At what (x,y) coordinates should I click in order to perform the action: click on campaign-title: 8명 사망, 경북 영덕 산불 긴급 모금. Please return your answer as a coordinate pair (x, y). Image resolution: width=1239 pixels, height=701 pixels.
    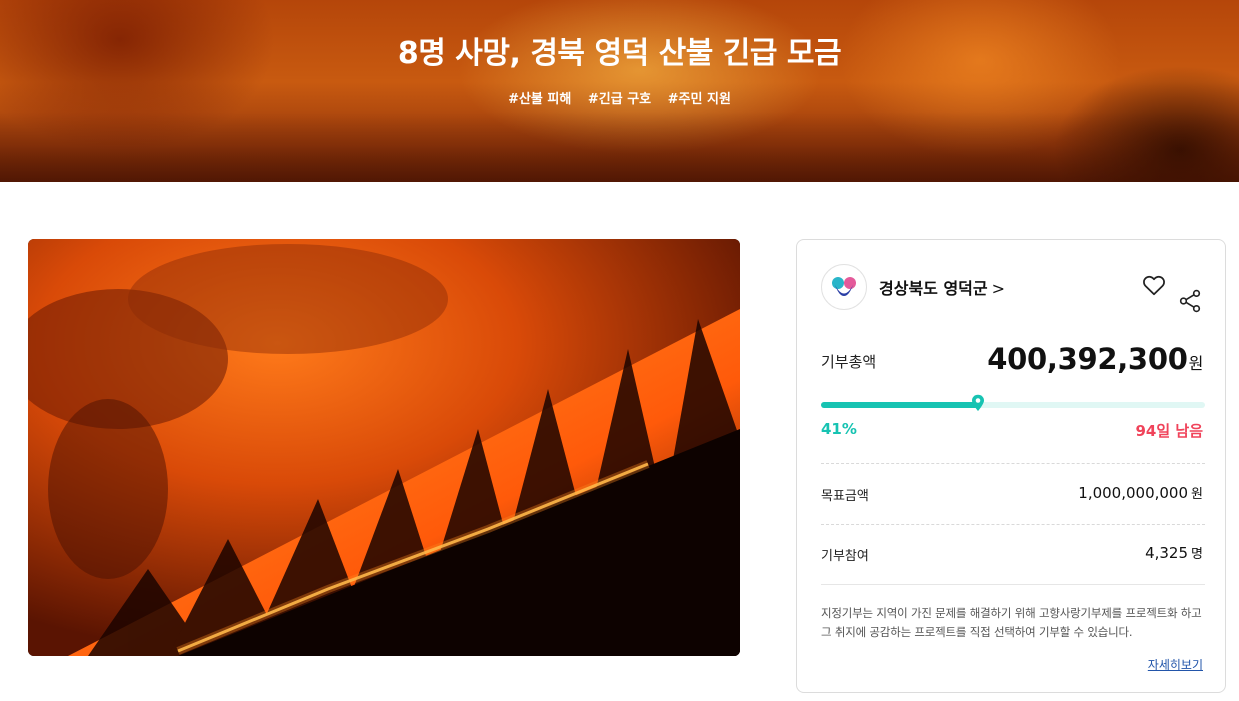
    Looking at the image, I should click on (619, 53).